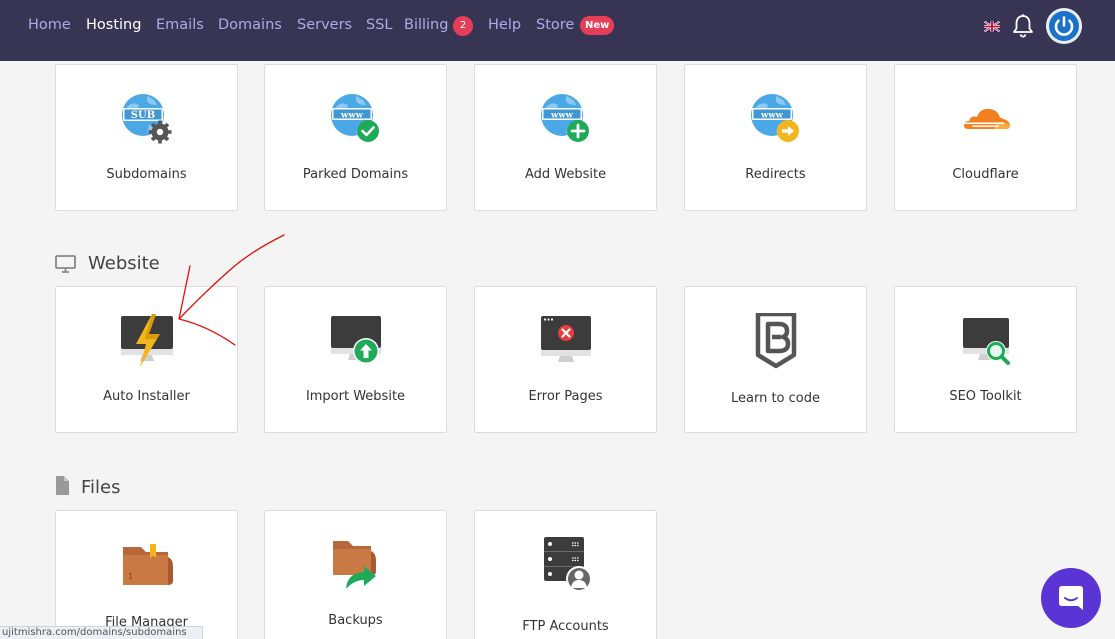 The height and width of the screenshot is (639, 1115). I want to click on card-label: Add Website, so click(565, 174).